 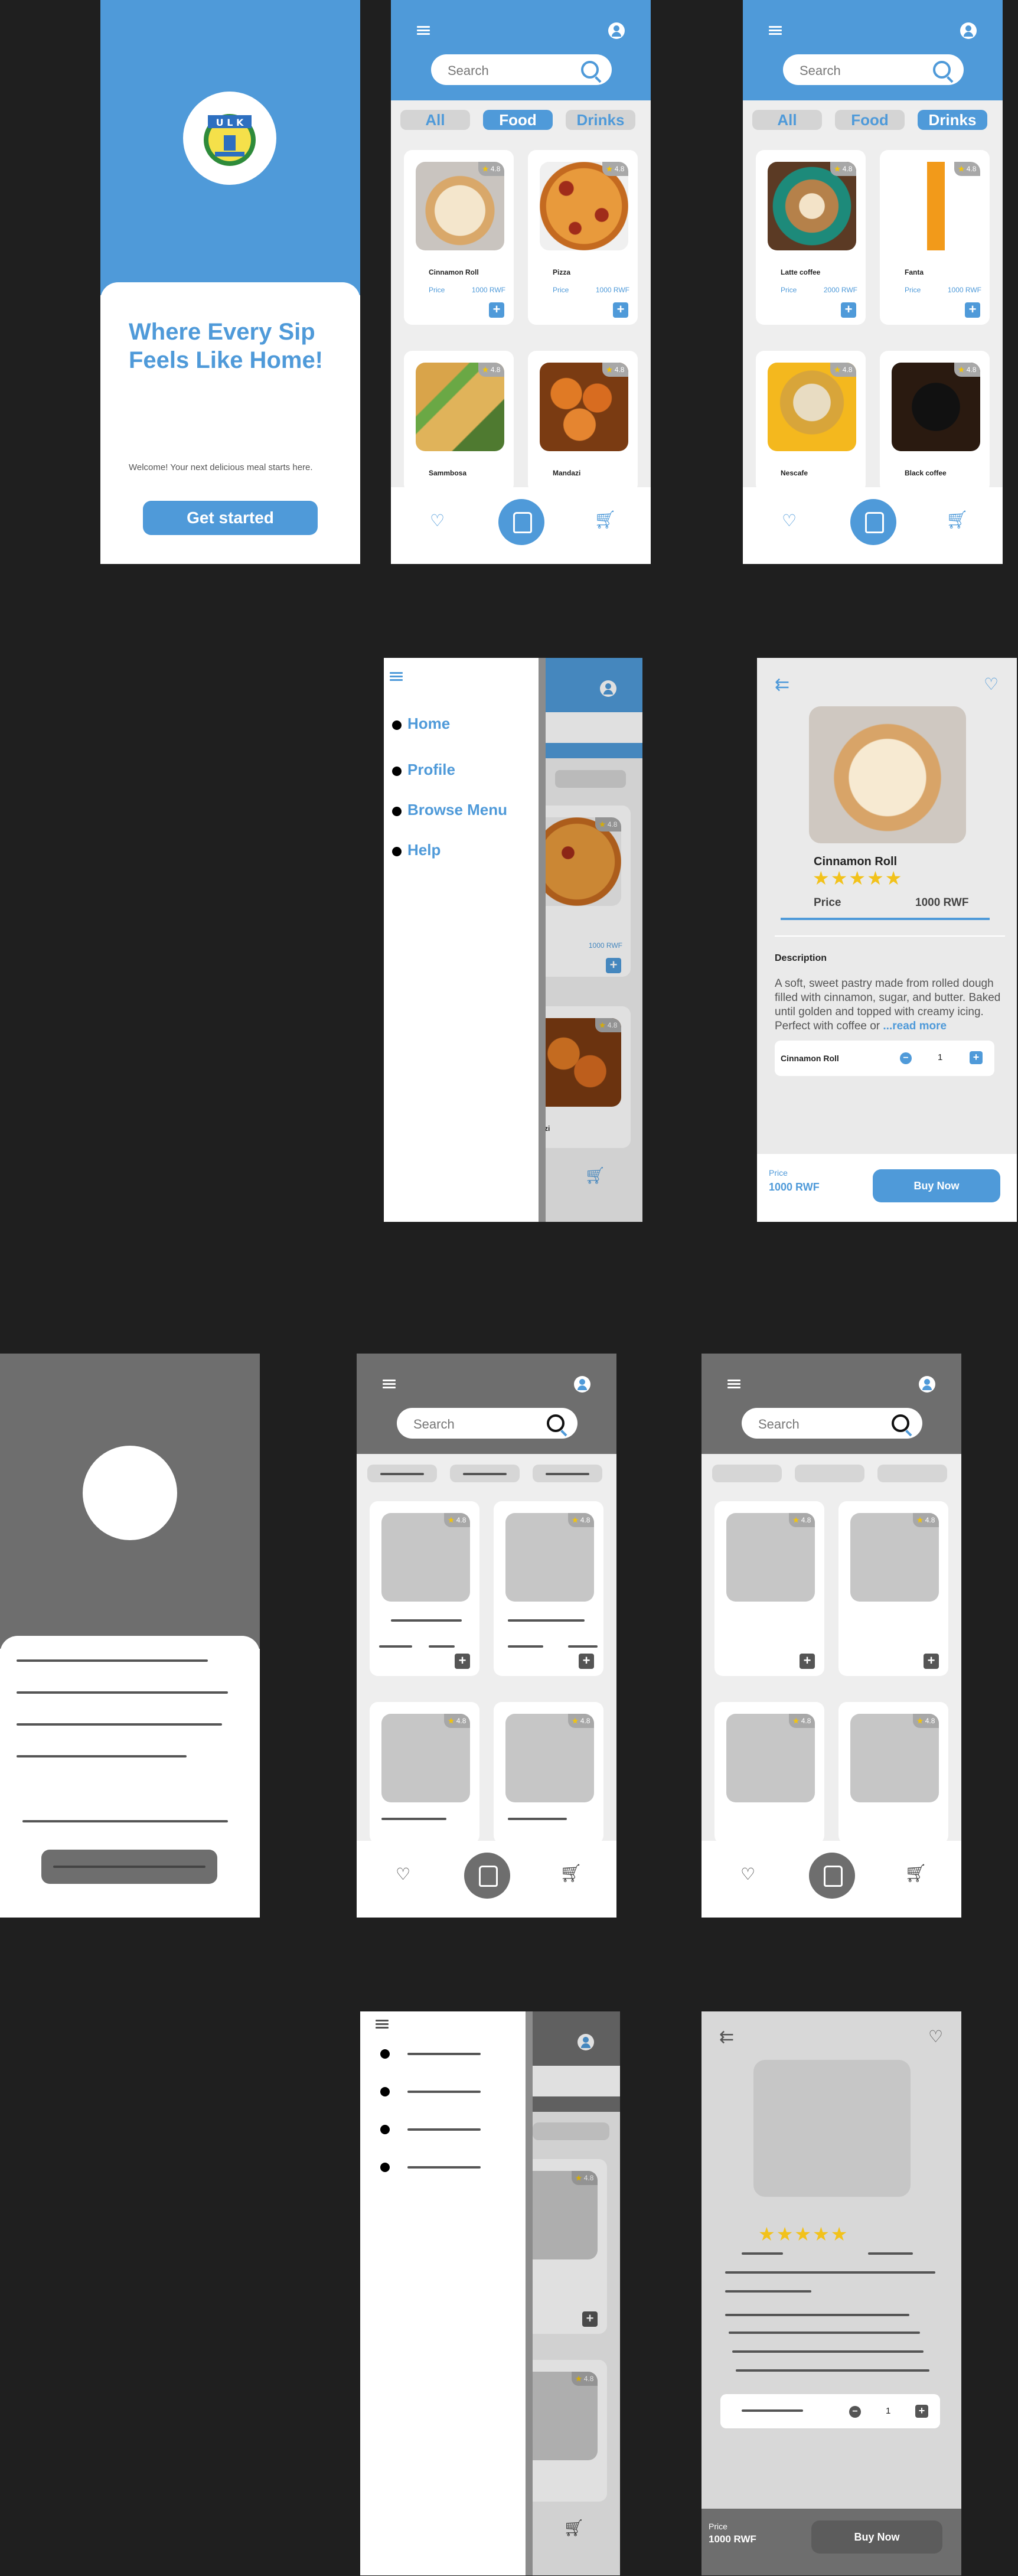 What do you see at coordinates (230, 123) in the screenshot?
I see `svg-text: U L K` at bounding box center [230, 123].